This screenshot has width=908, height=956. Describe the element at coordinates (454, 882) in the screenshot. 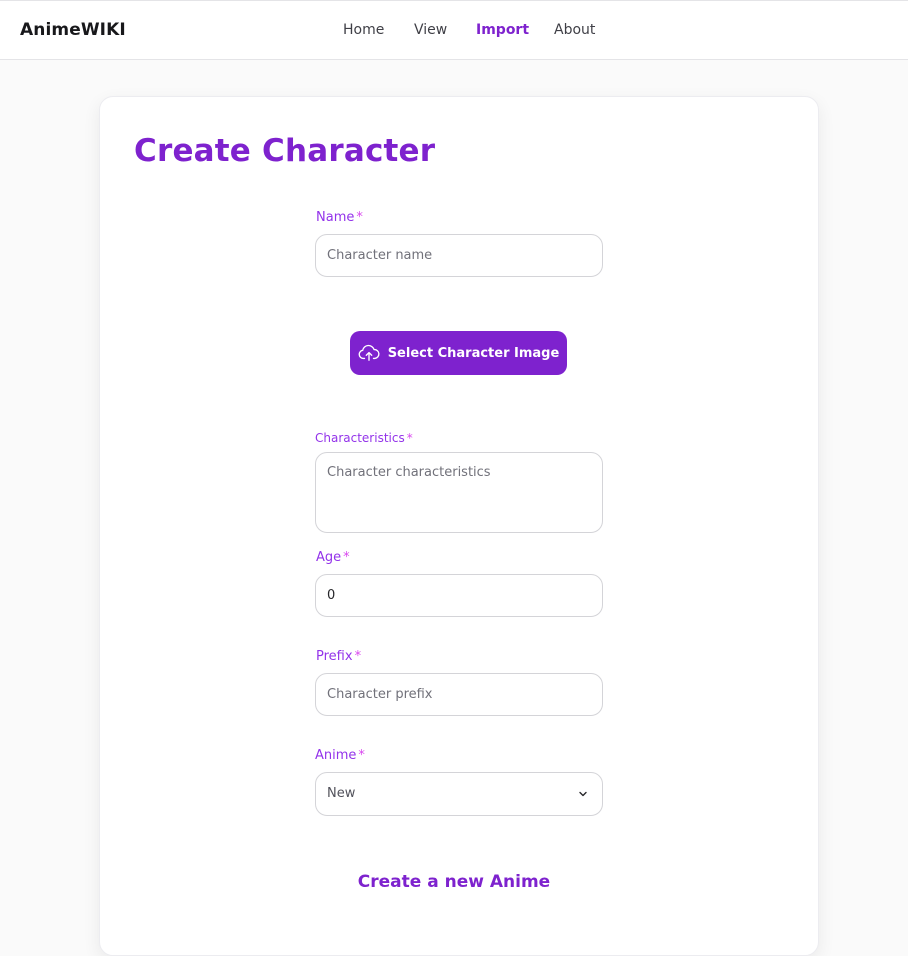

I see `create-new-anime-link: Create a new Anime` at that location.